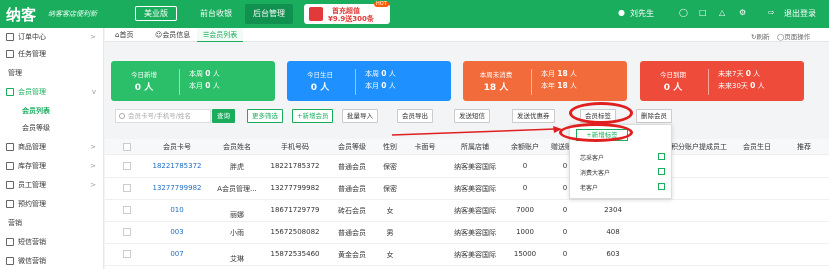 The height and width of the screenshot is (269, 829). Describe the element at coordinates (525, 210) in the screenshot. I see `cell-balance: 7000` at that location.